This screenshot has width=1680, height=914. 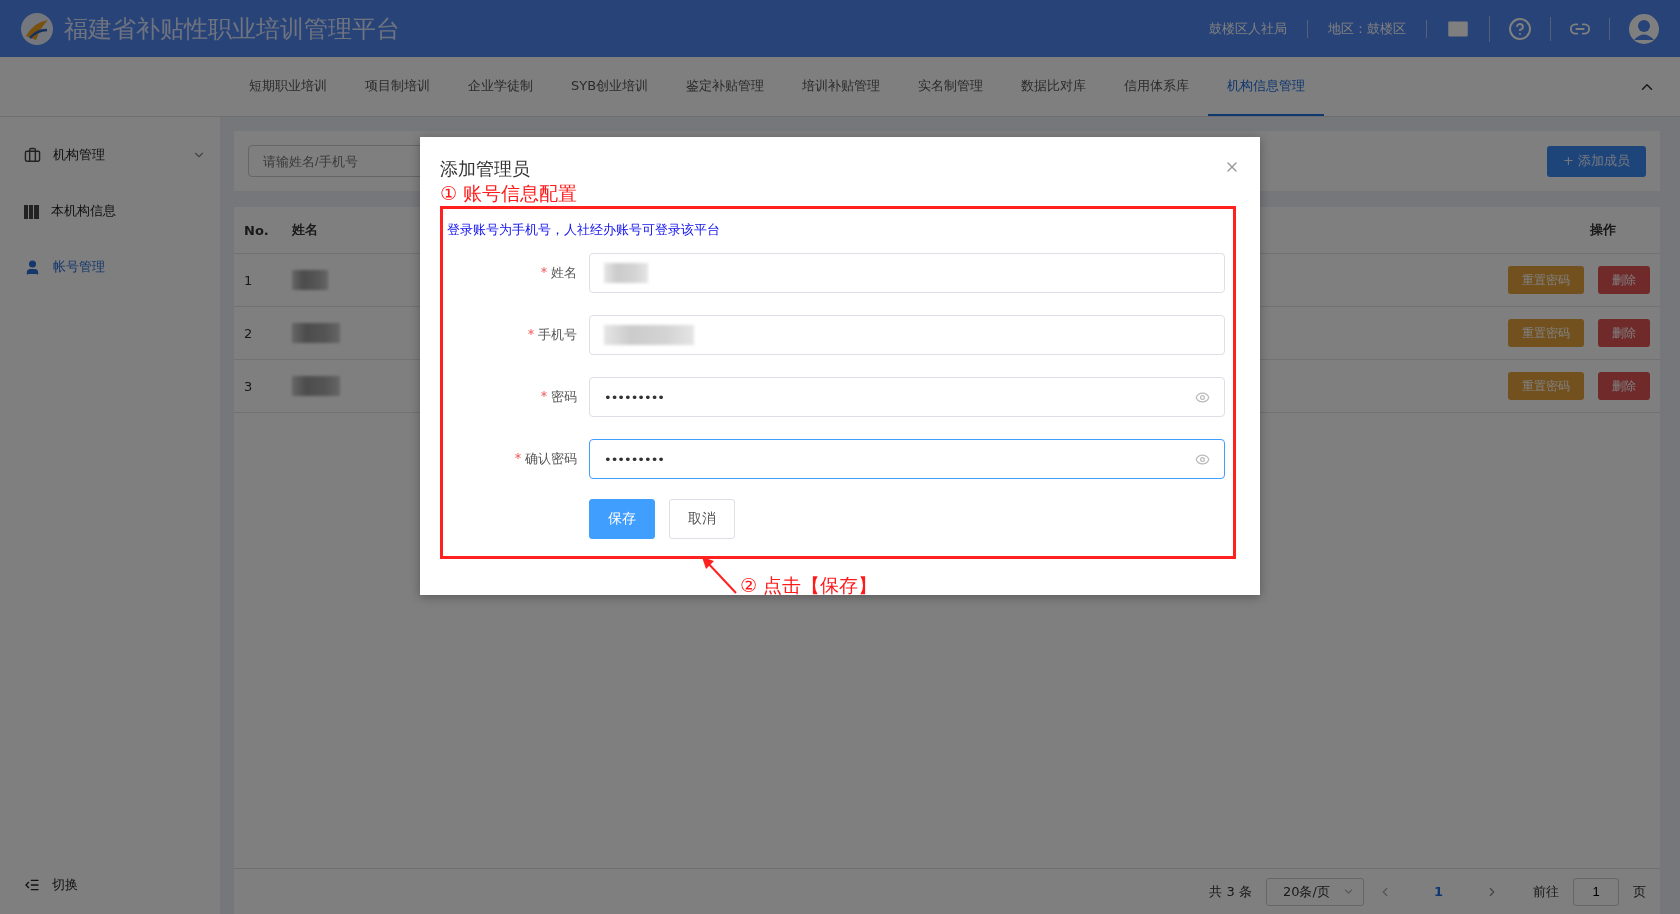 I want to click on total-count: 共 3 条, so click(x=1230, y=891).